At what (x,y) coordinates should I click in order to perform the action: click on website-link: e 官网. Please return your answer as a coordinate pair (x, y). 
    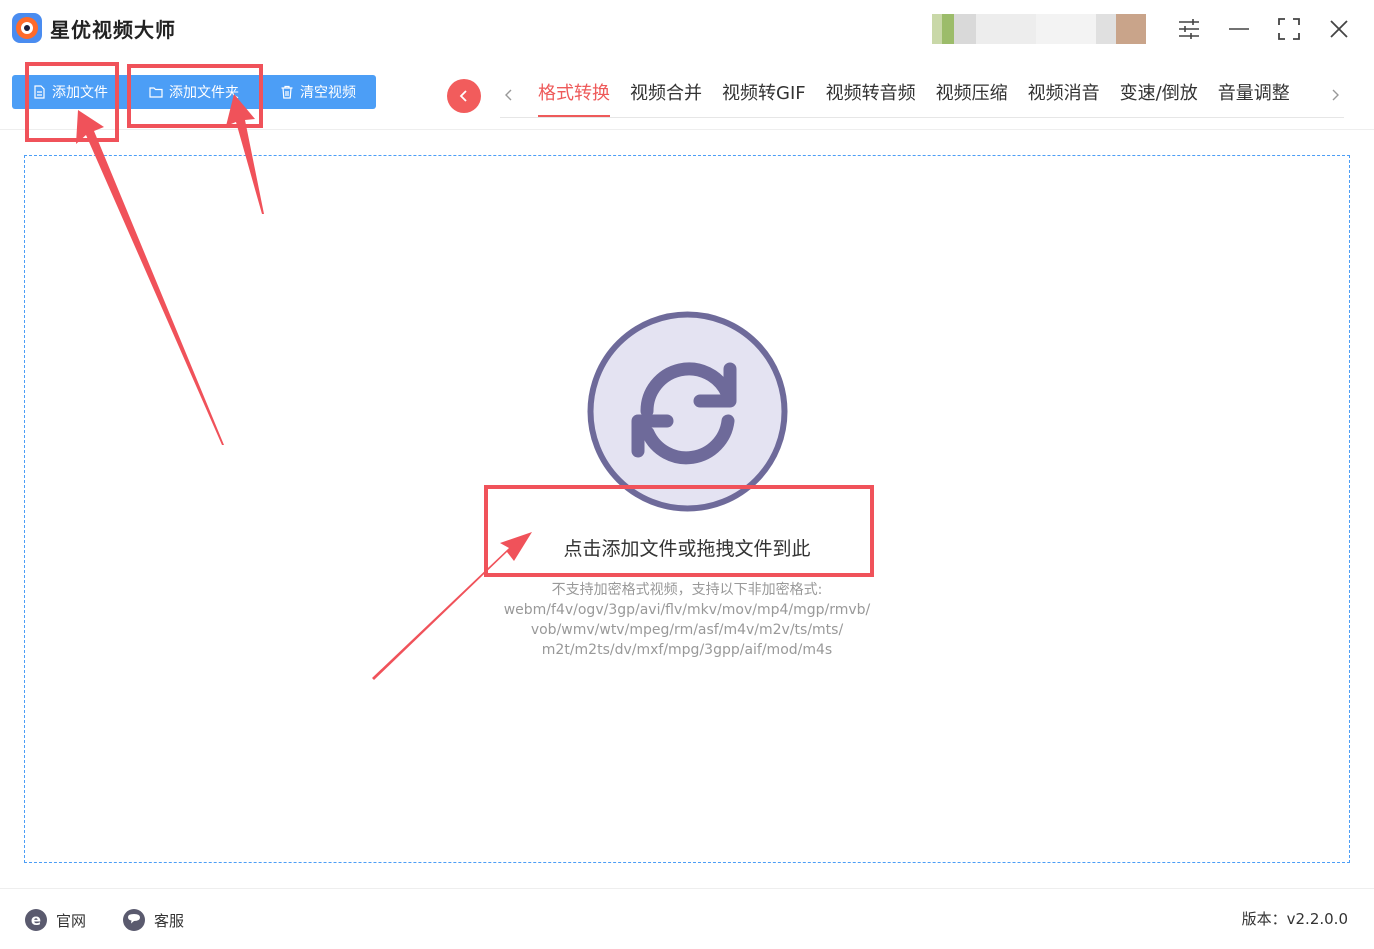
    Looking at the image, I should click on (55, 920).